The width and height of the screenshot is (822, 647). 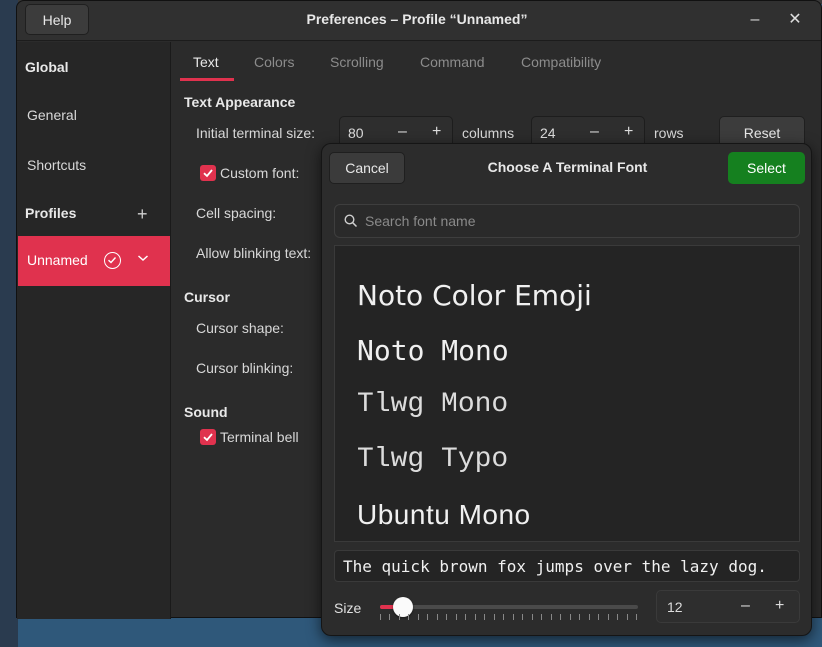 What do you see at coordinates (675, 607) in the screenshot?
I see `size-value: 12` at bounding box center [675, 607].